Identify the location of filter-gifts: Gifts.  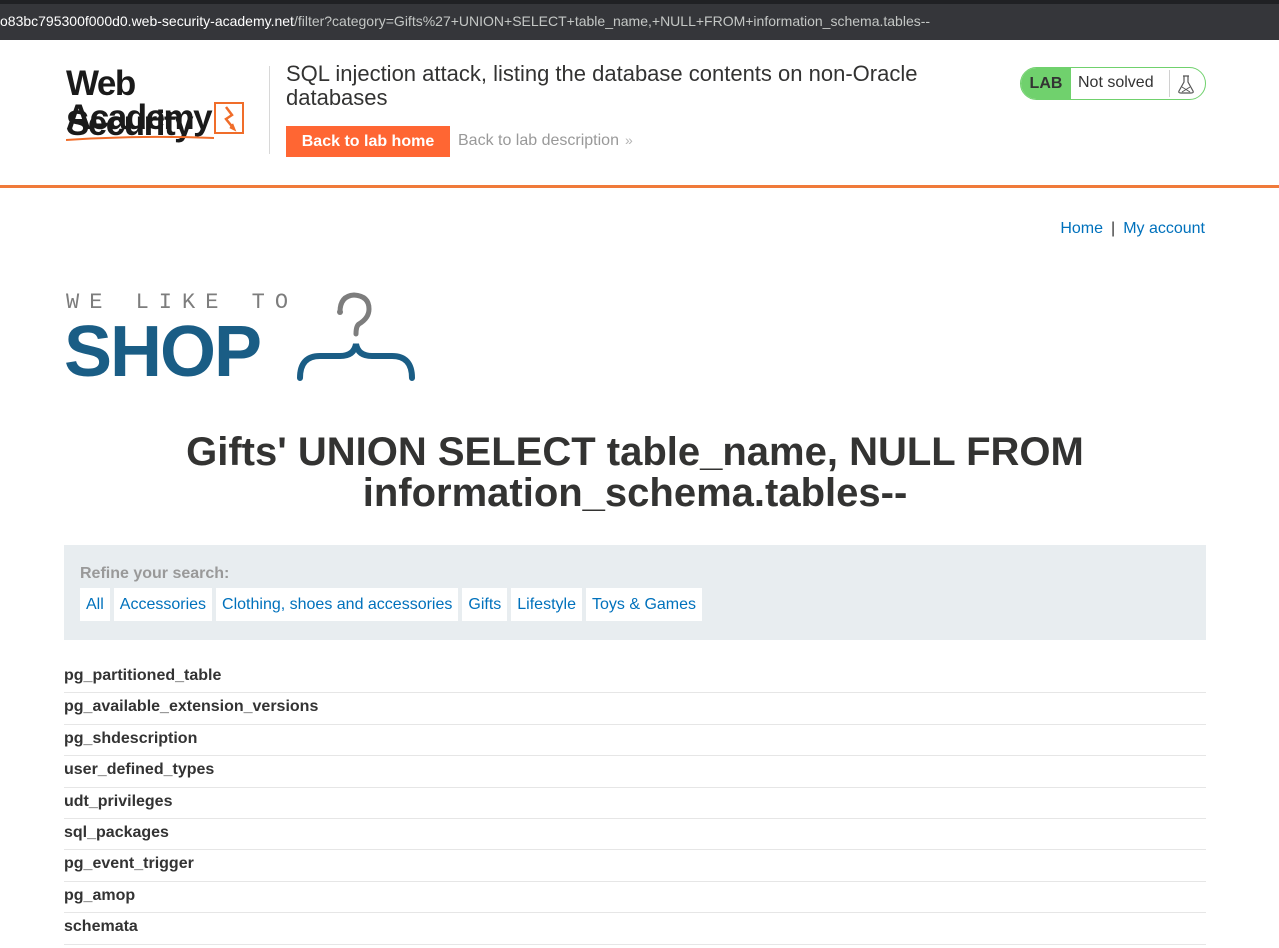
(485, 604).